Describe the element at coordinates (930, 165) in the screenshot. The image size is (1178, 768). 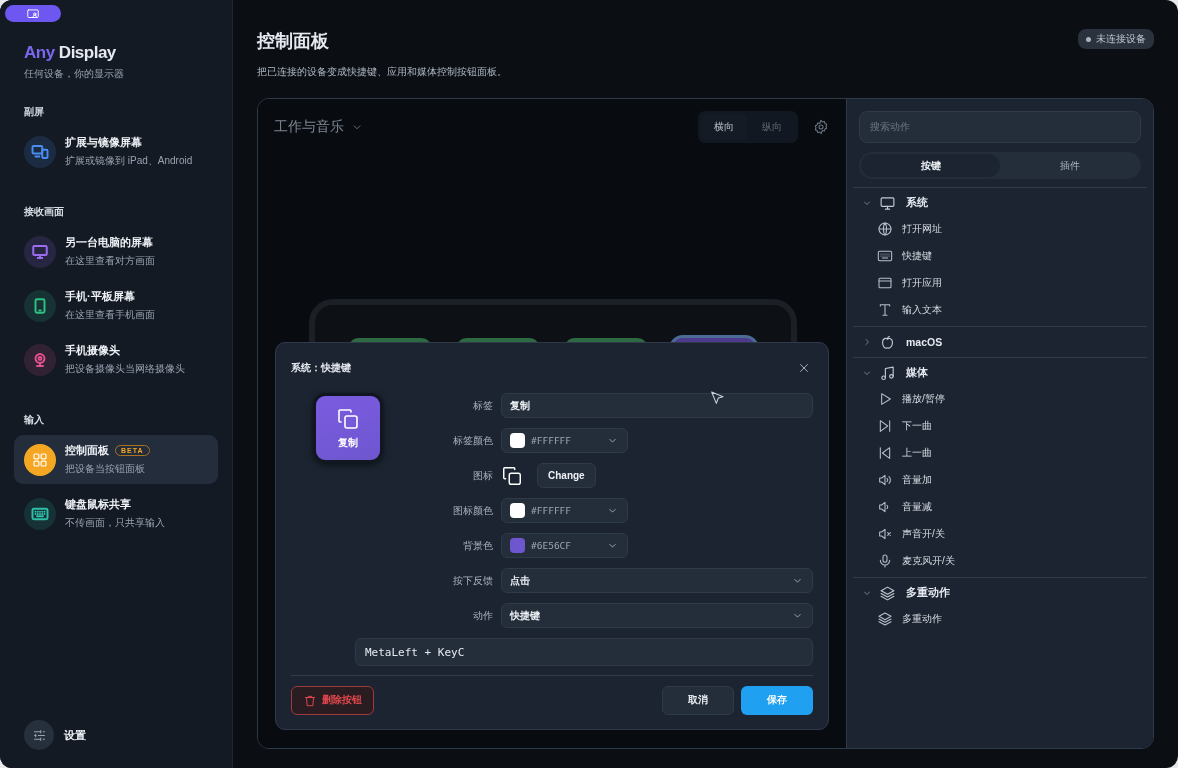
I see `panel-tab: 按键` at that location.